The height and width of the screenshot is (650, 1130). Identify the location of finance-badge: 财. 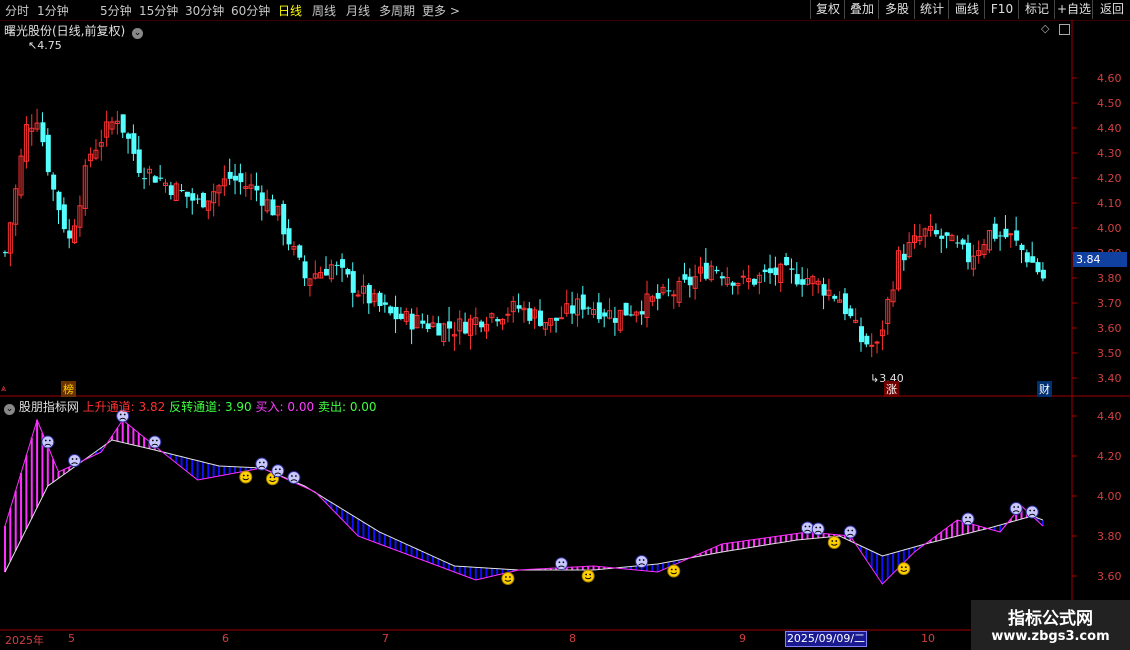
(1044, 389).